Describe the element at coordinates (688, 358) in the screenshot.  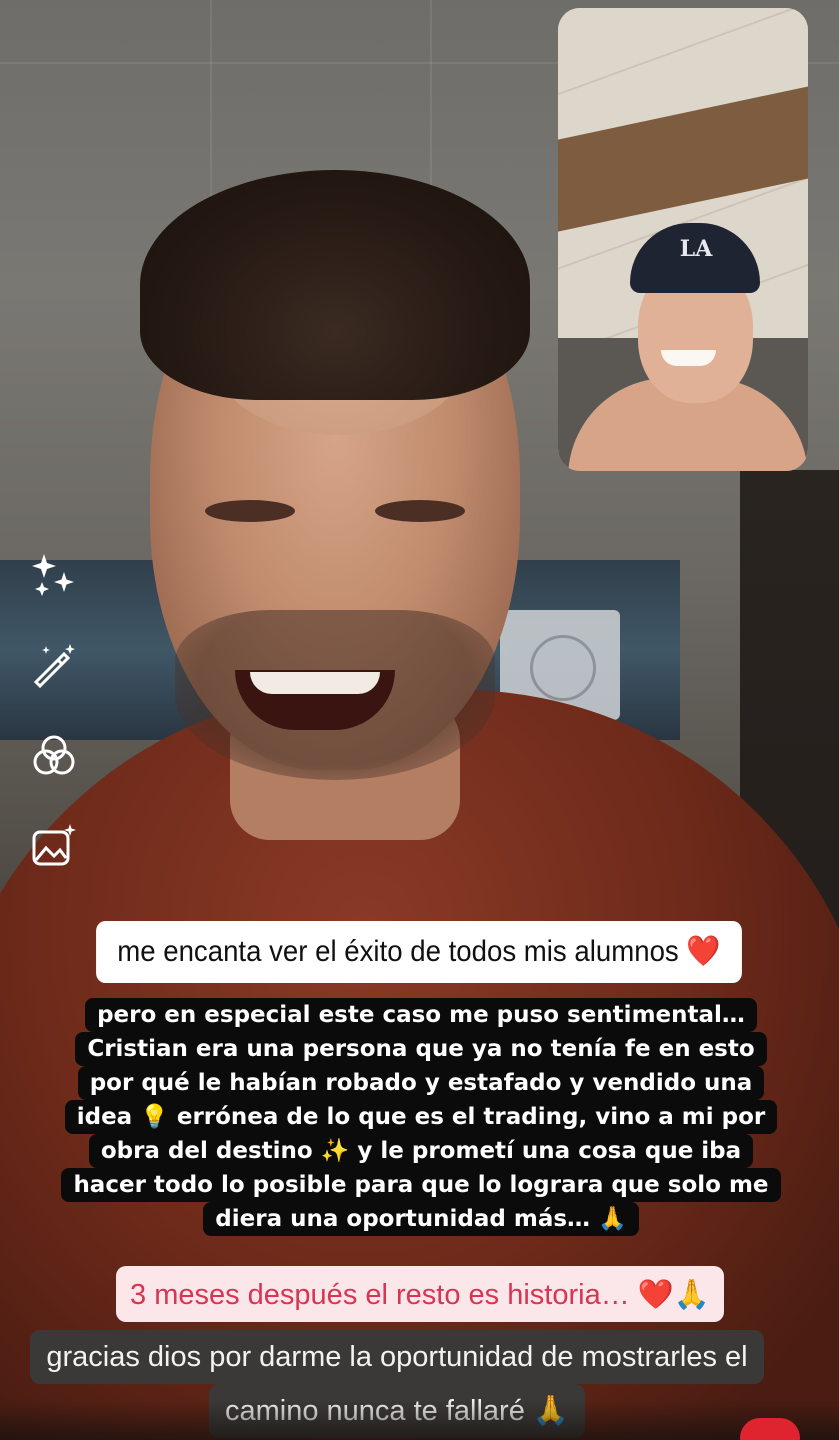
I see `pip-person-smile` at that location.